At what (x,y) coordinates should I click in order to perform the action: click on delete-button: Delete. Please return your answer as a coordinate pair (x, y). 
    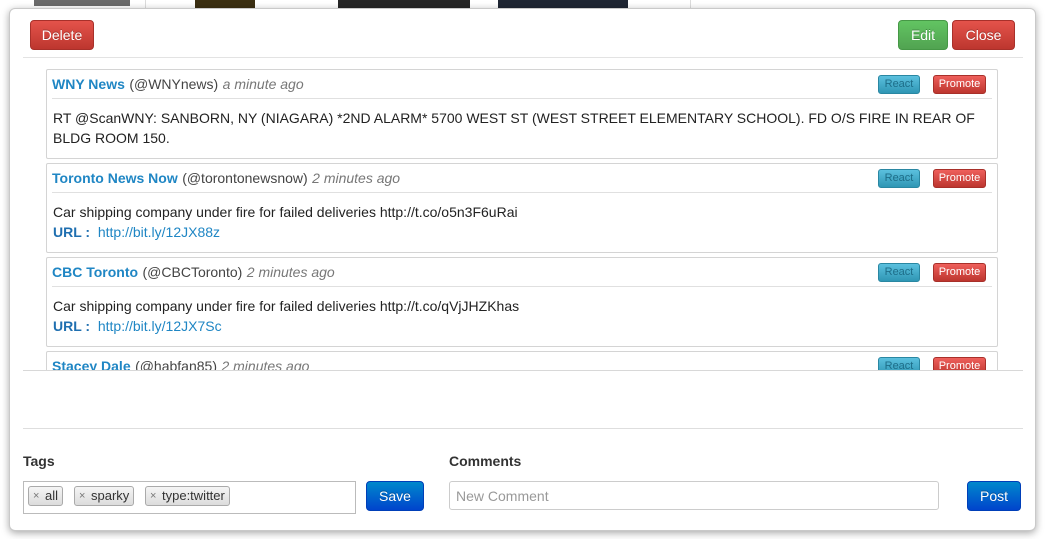
    Looking at the image, I should click on (62, 35).